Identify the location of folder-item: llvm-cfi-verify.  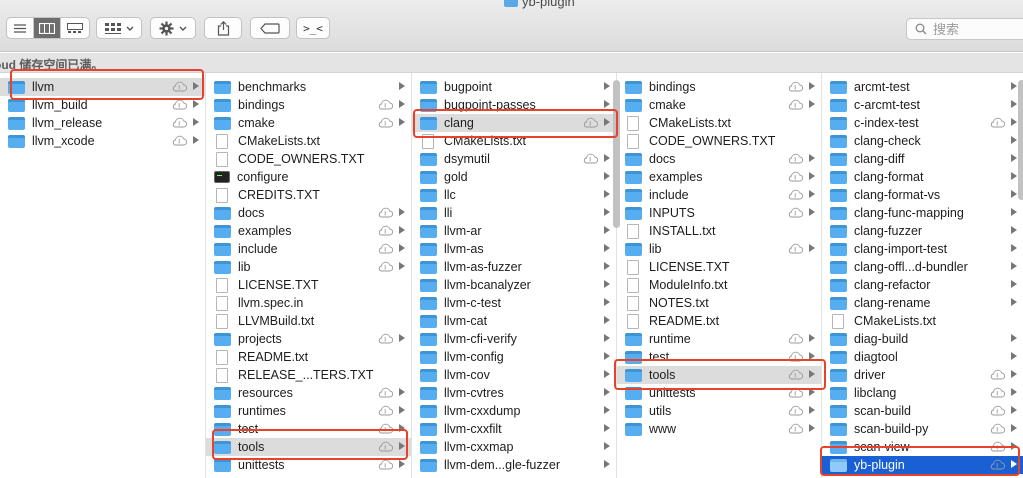
(514, 339).